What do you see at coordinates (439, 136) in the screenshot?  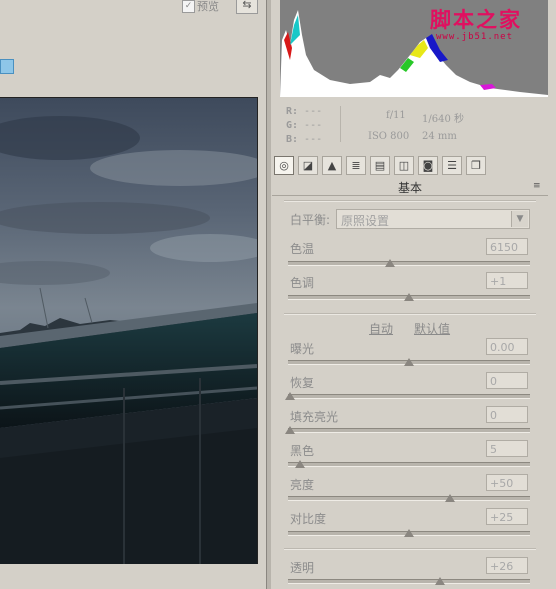 I see `focal-length: 24 mm` at bounding box center [439, 136].